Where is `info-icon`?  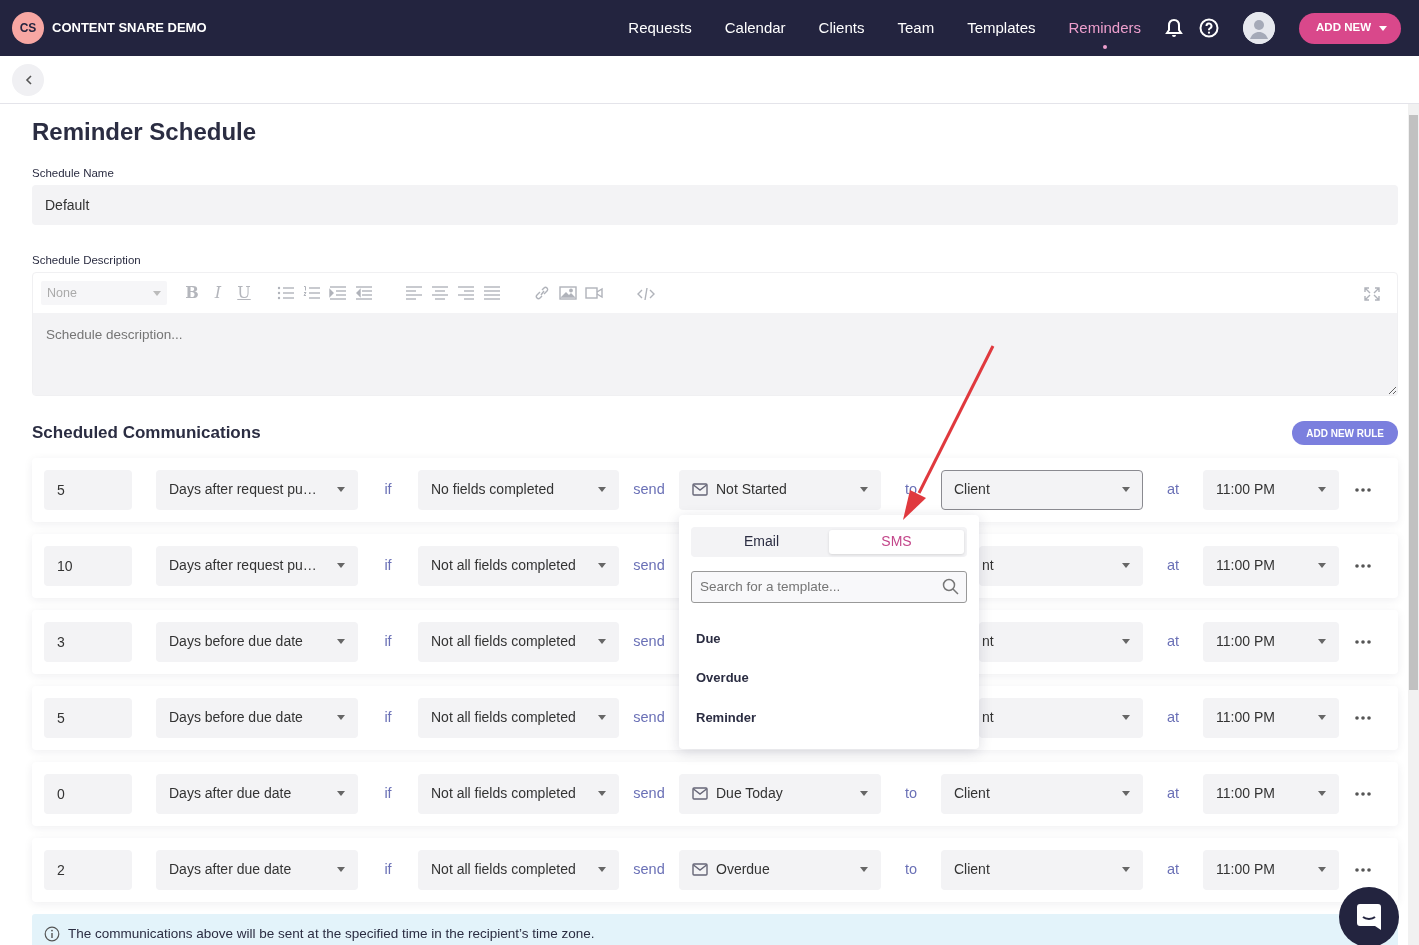
info-icon is located at coordinates (52, 933).